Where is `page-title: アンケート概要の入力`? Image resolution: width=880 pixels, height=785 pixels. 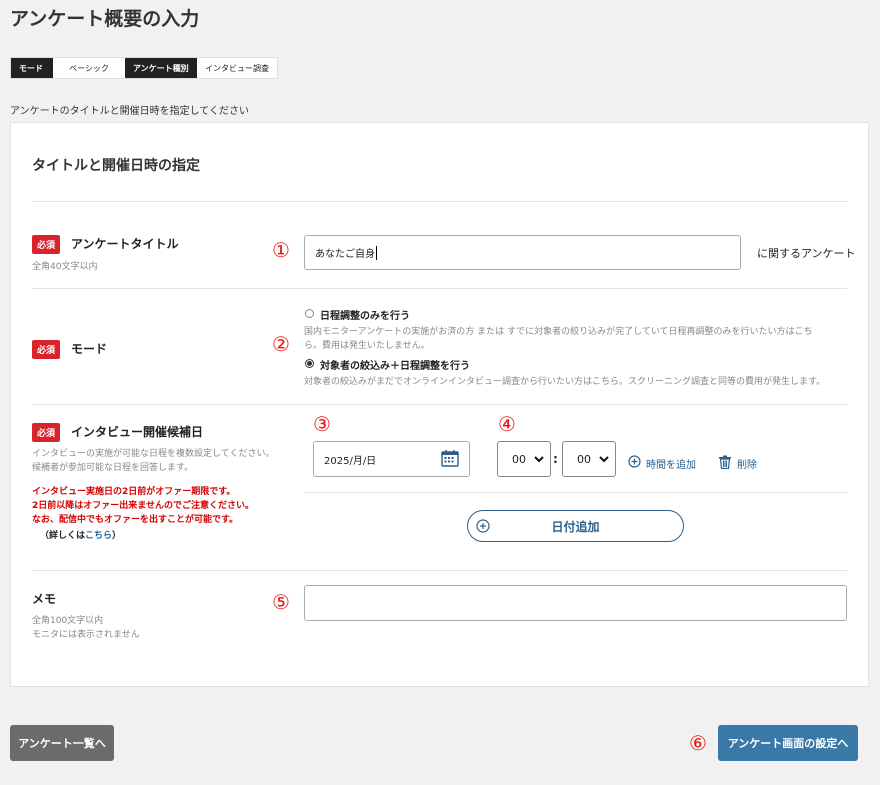
page-title: アンケート概要の入力 is located at coordinates (105, 19).